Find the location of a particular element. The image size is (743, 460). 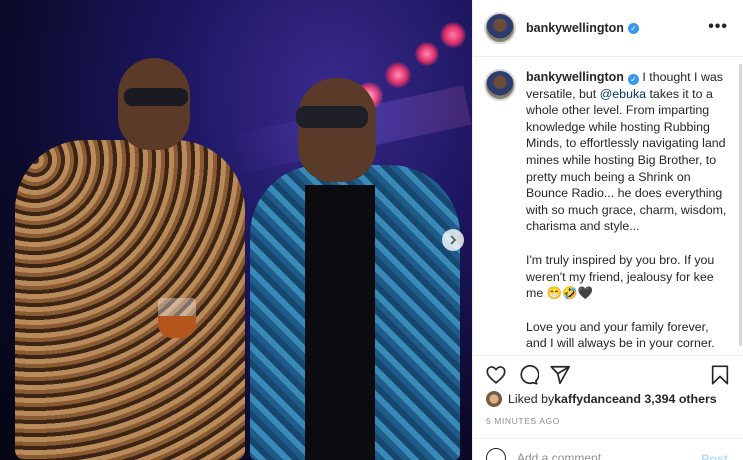

more-icon: ••• is located at coordinates (718, 27).